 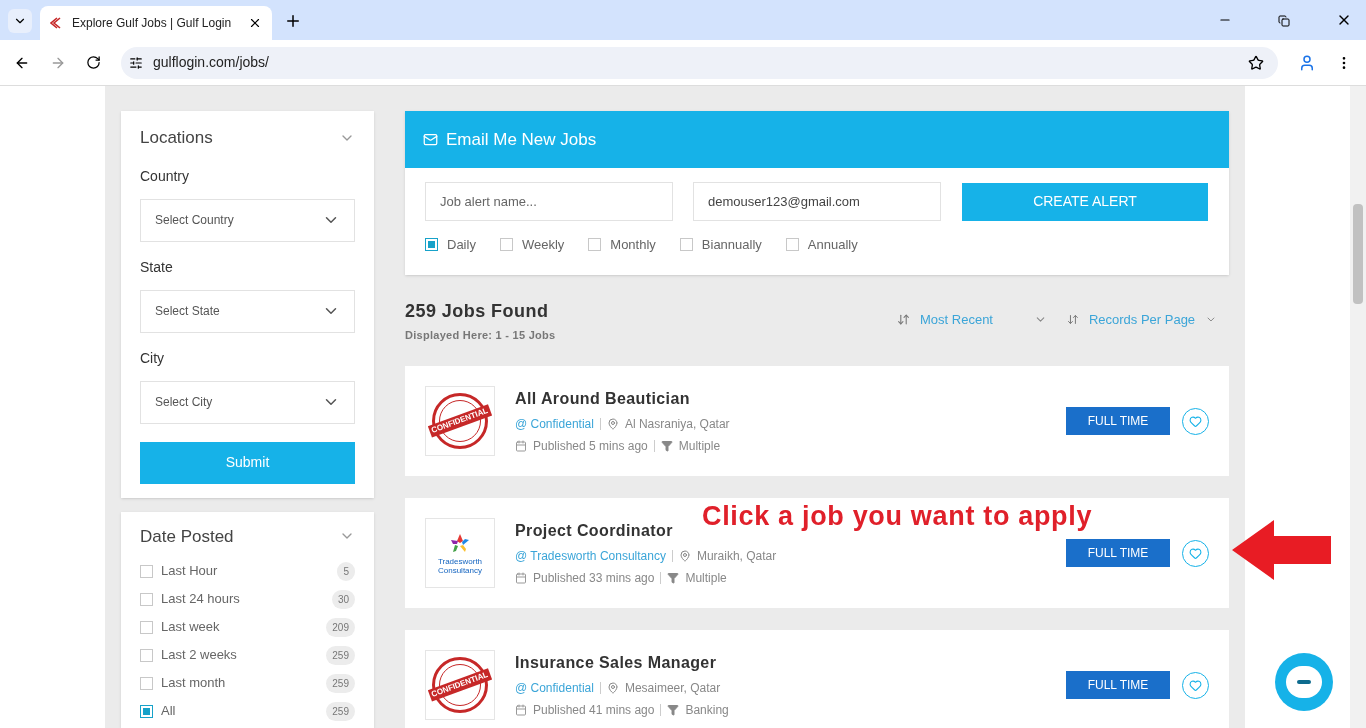 What do you see at coordinates (153, 358) in the screenshot?
I see `field-label: City` at bounding box center [153, 358].